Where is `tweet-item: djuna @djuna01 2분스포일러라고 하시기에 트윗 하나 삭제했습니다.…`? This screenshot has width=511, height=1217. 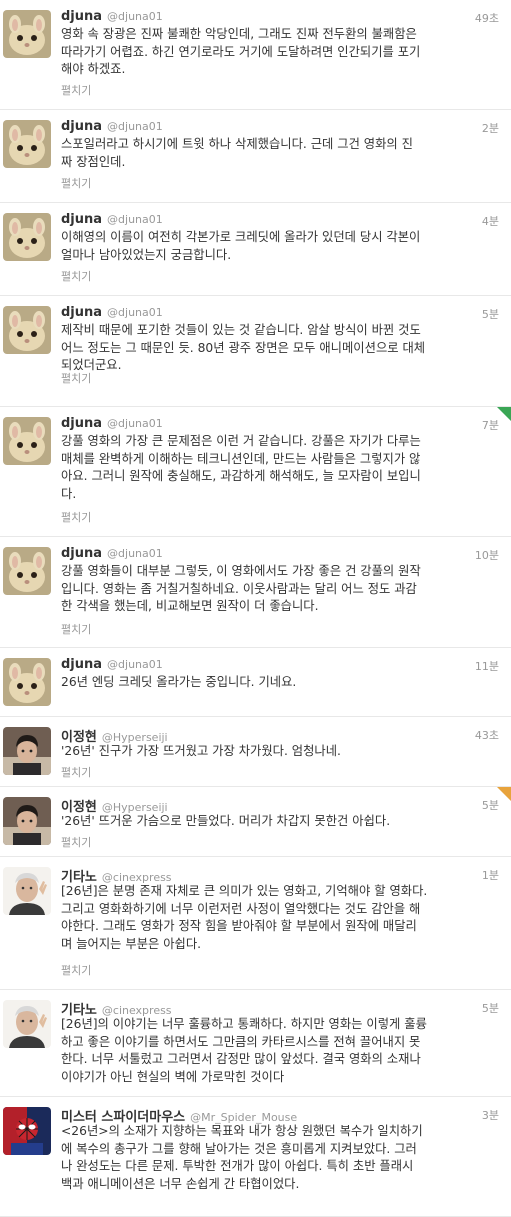
tweet-item: djuna @djuna01 2분스포일러라고 하시기에 트윗 하나 삭제했습니다.… is located at coordinates (255, 156).